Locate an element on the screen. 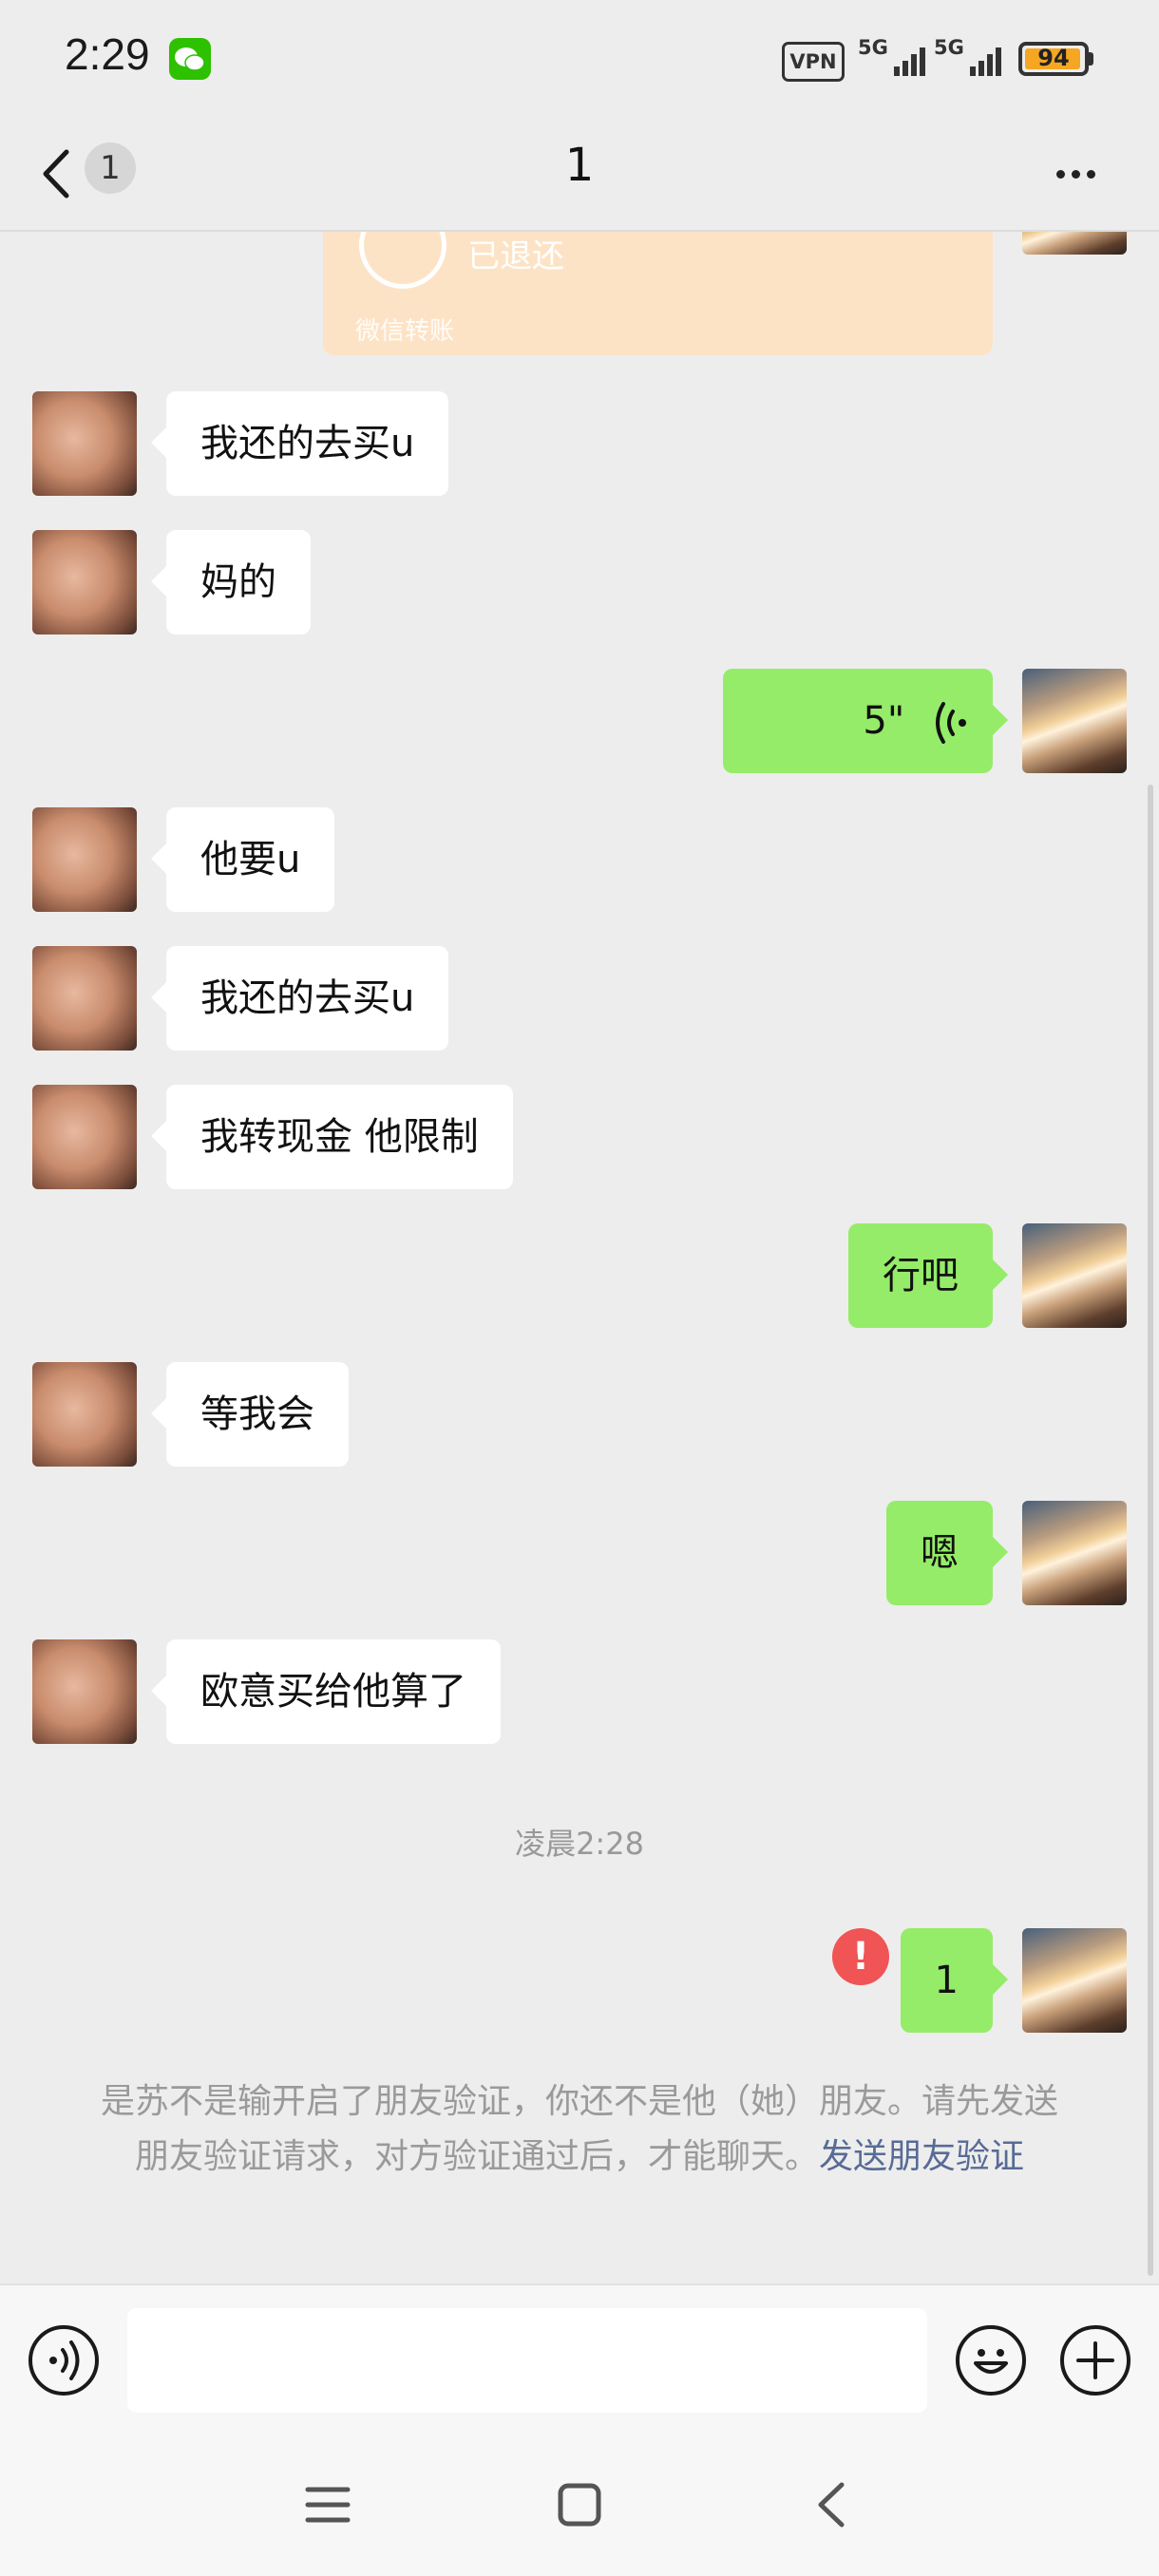 This screenshot has width=1159, height=2576. voice-mode-icon is located at coordinates (64, 2360).